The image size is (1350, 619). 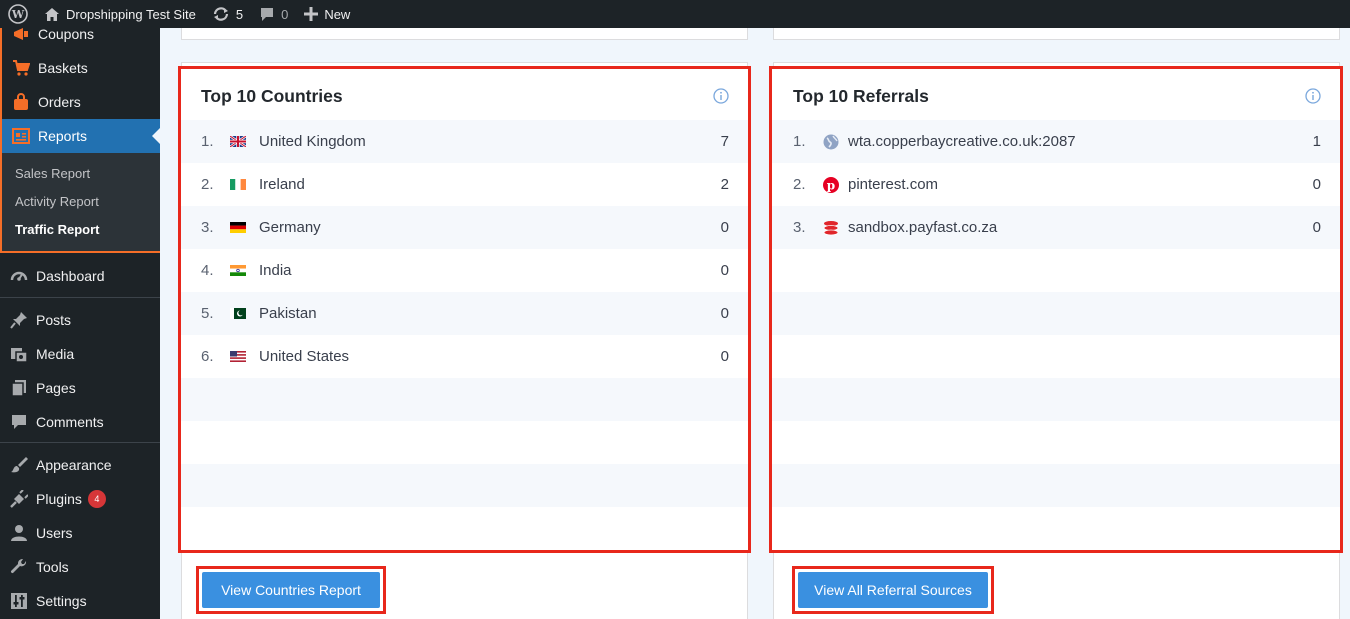 What do you see at coordinates (464, 141) in the screenshot?
I see `country-row: 1. United Kingdom 7` at bounding box center [464, 141].